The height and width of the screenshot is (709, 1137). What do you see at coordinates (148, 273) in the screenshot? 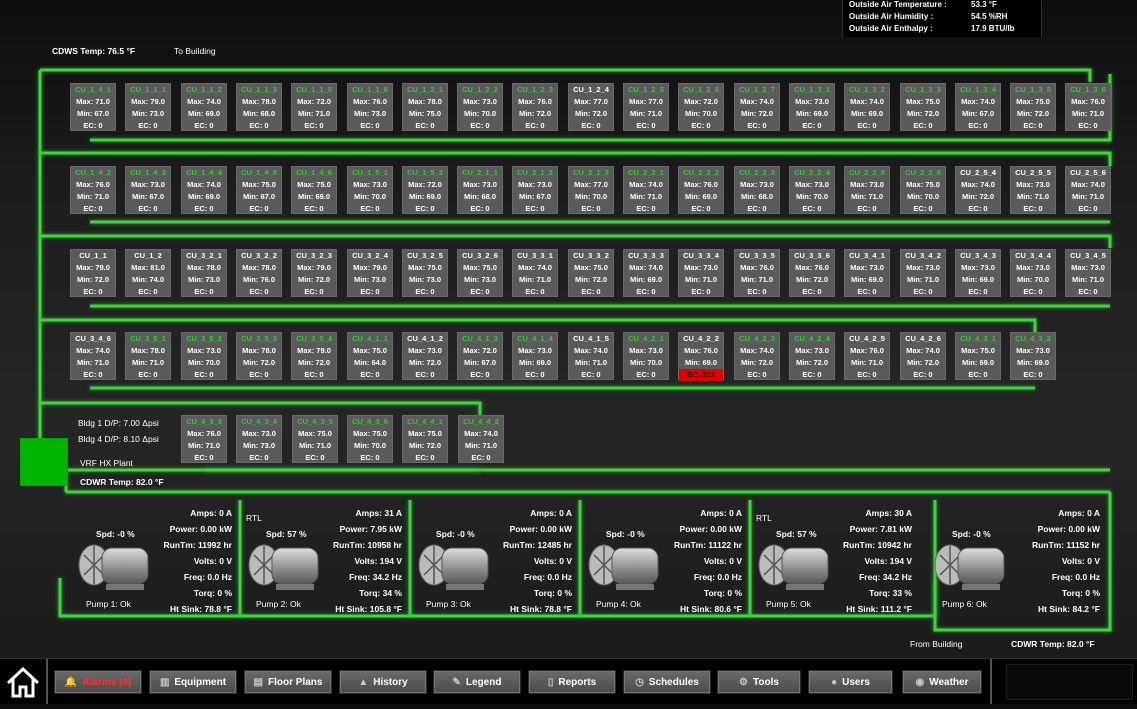
I see `condensing-unit-tile: CU_1_2 Max: 81.0 Min: 74.0 EC: 0` at bounding box center [148, 273].